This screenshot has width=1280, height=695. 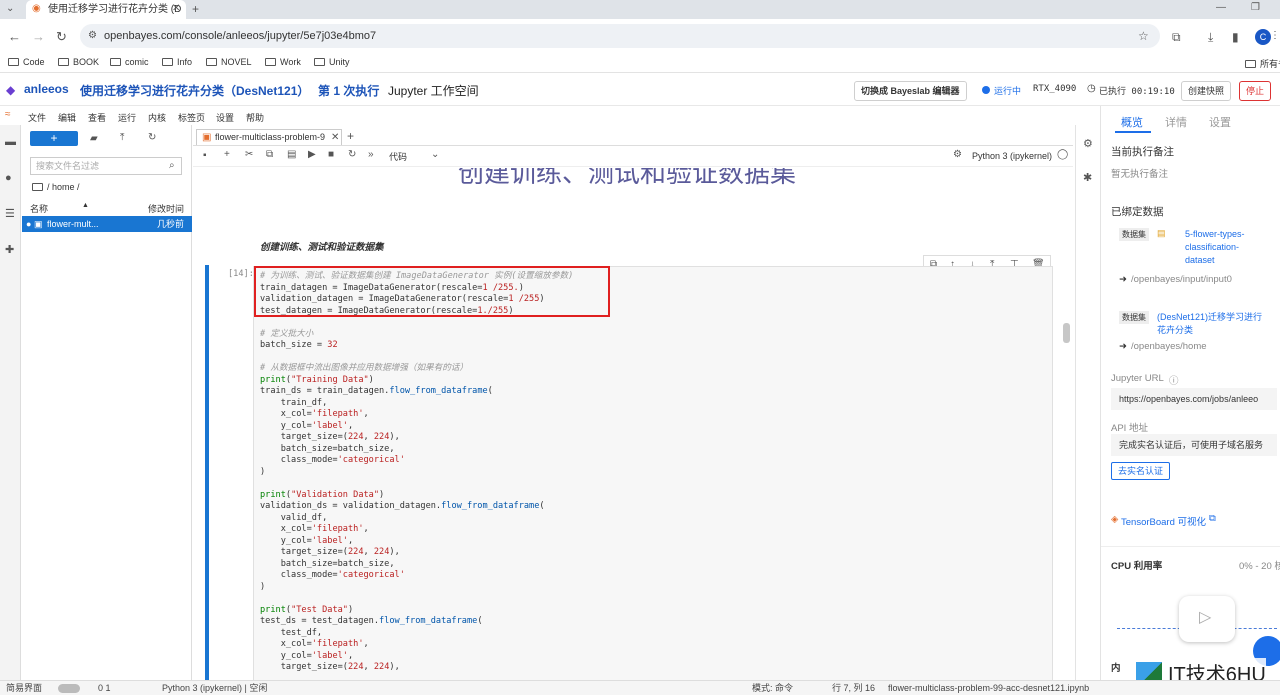 I want to click on column-modified: 修改时间, so click(x=166, y=208).